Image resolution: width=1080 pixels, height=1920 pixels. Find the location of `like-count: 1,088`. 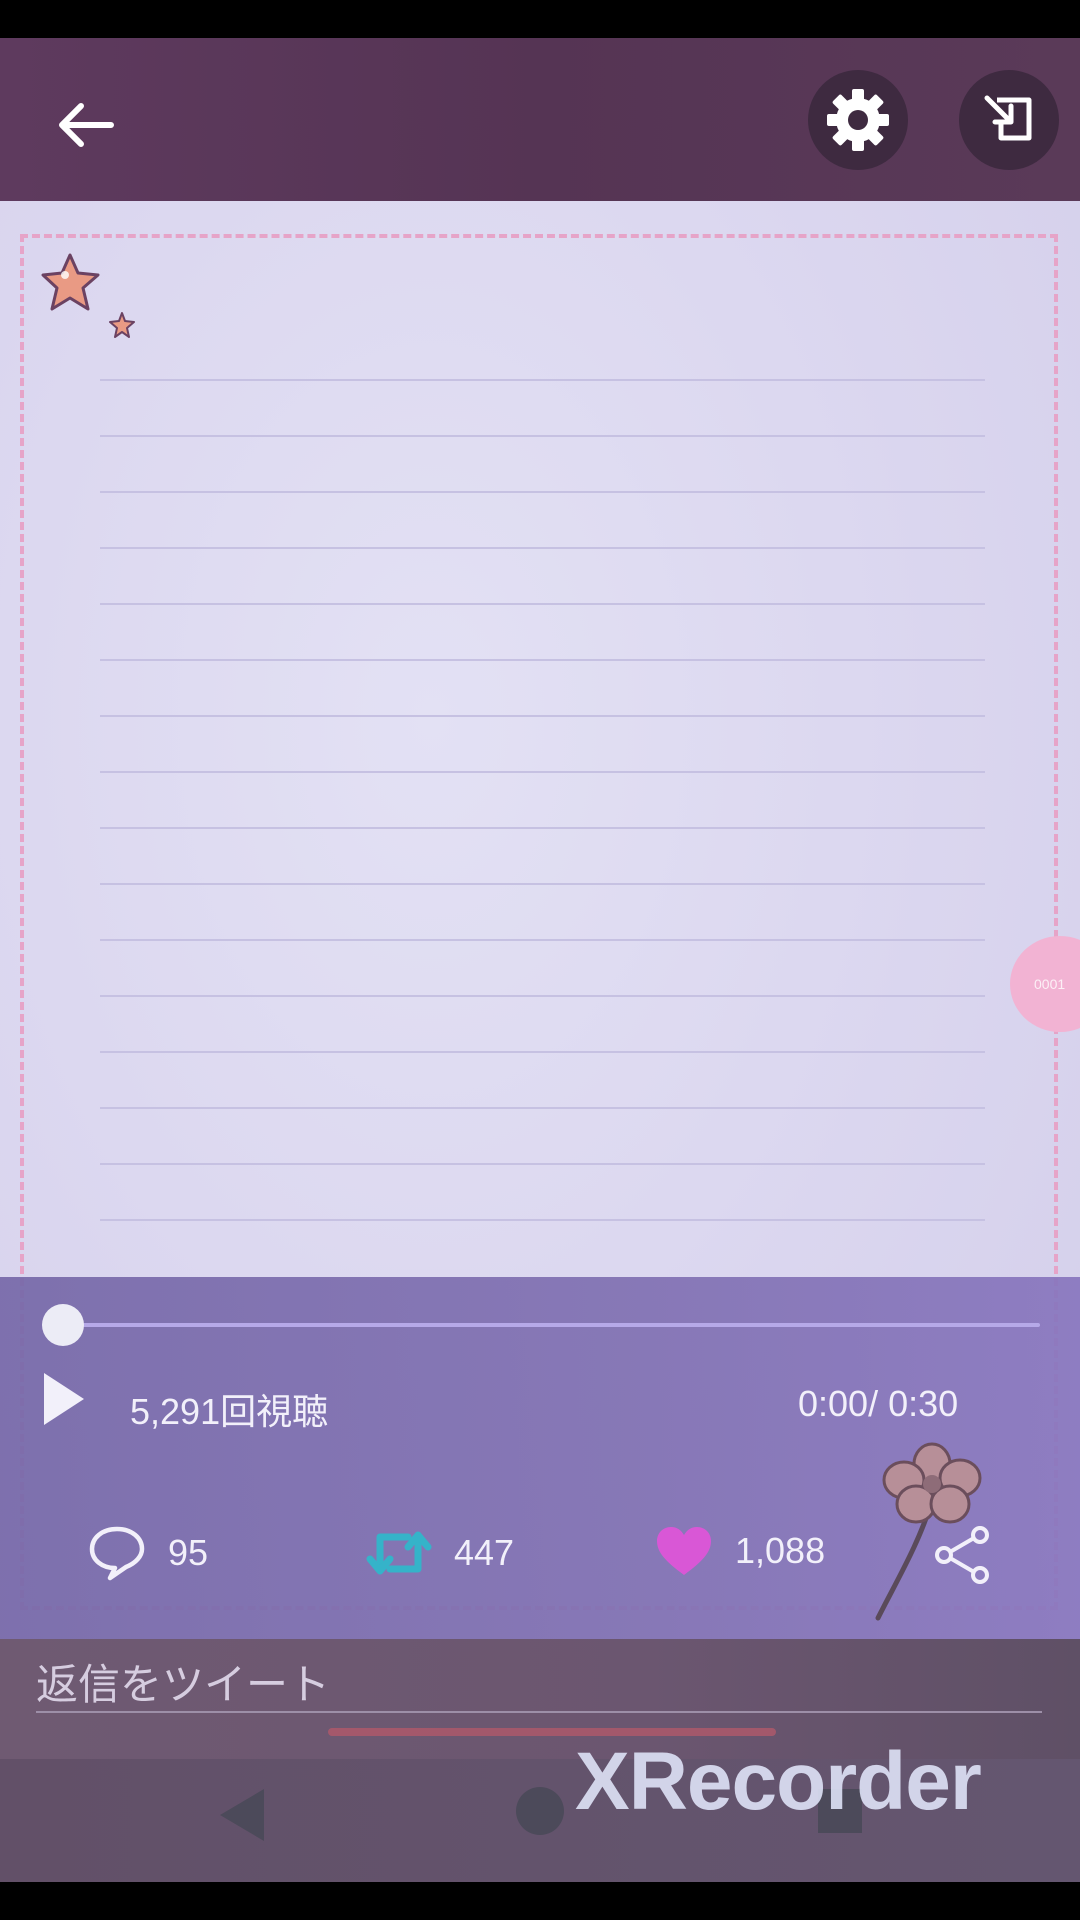

like-count: 1,088 is located at coordinates (780, 1550).